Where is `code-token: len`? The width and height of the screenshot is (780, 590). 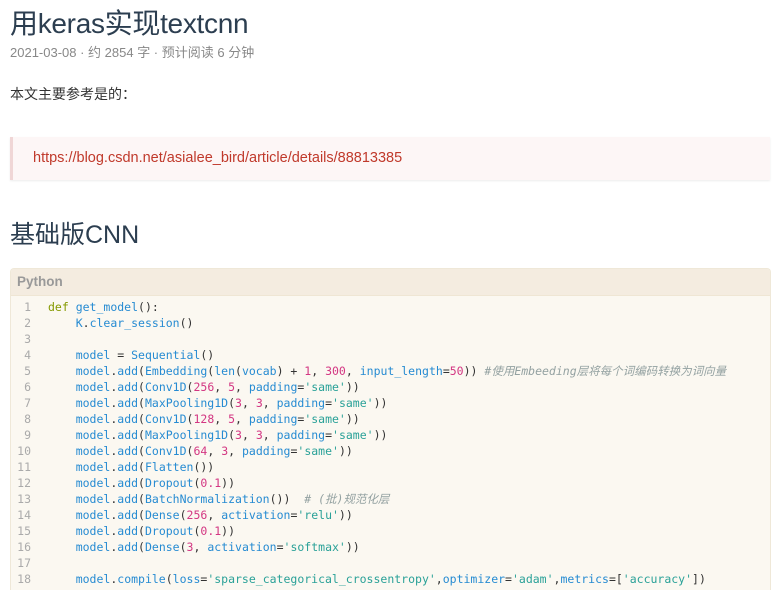 code-token: len is located at coordinates (225, 371).